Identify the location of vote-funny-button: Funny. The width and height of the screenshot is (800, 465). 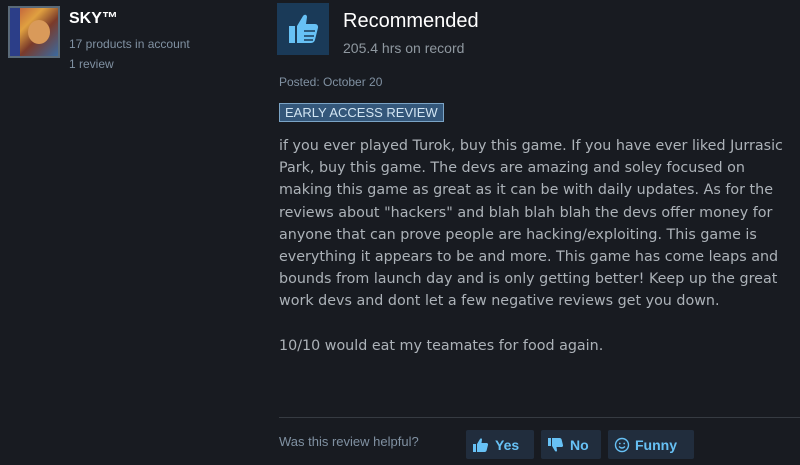
(651, 444).